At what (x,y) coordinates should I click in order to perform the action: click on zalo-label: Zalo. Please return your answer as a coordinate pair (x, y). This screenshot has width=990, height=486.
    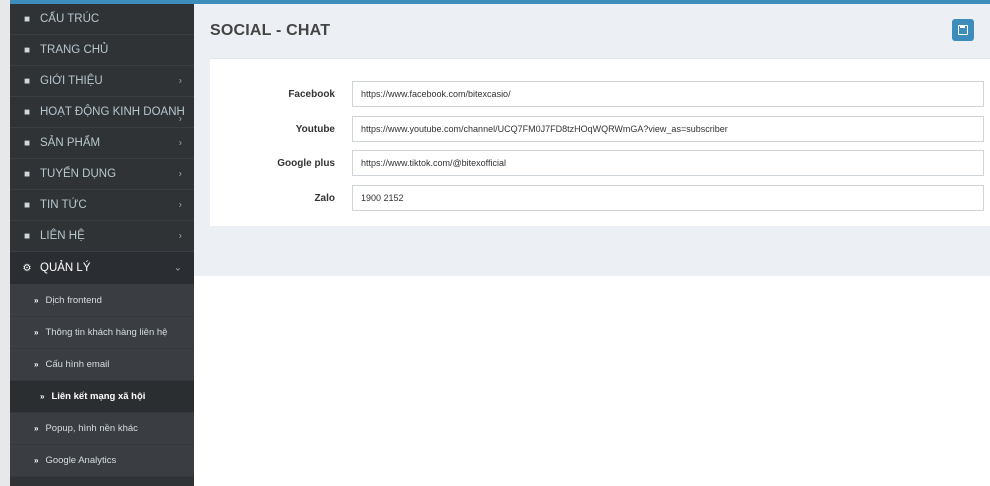
    Looking at the image, I should click on (324, 198).